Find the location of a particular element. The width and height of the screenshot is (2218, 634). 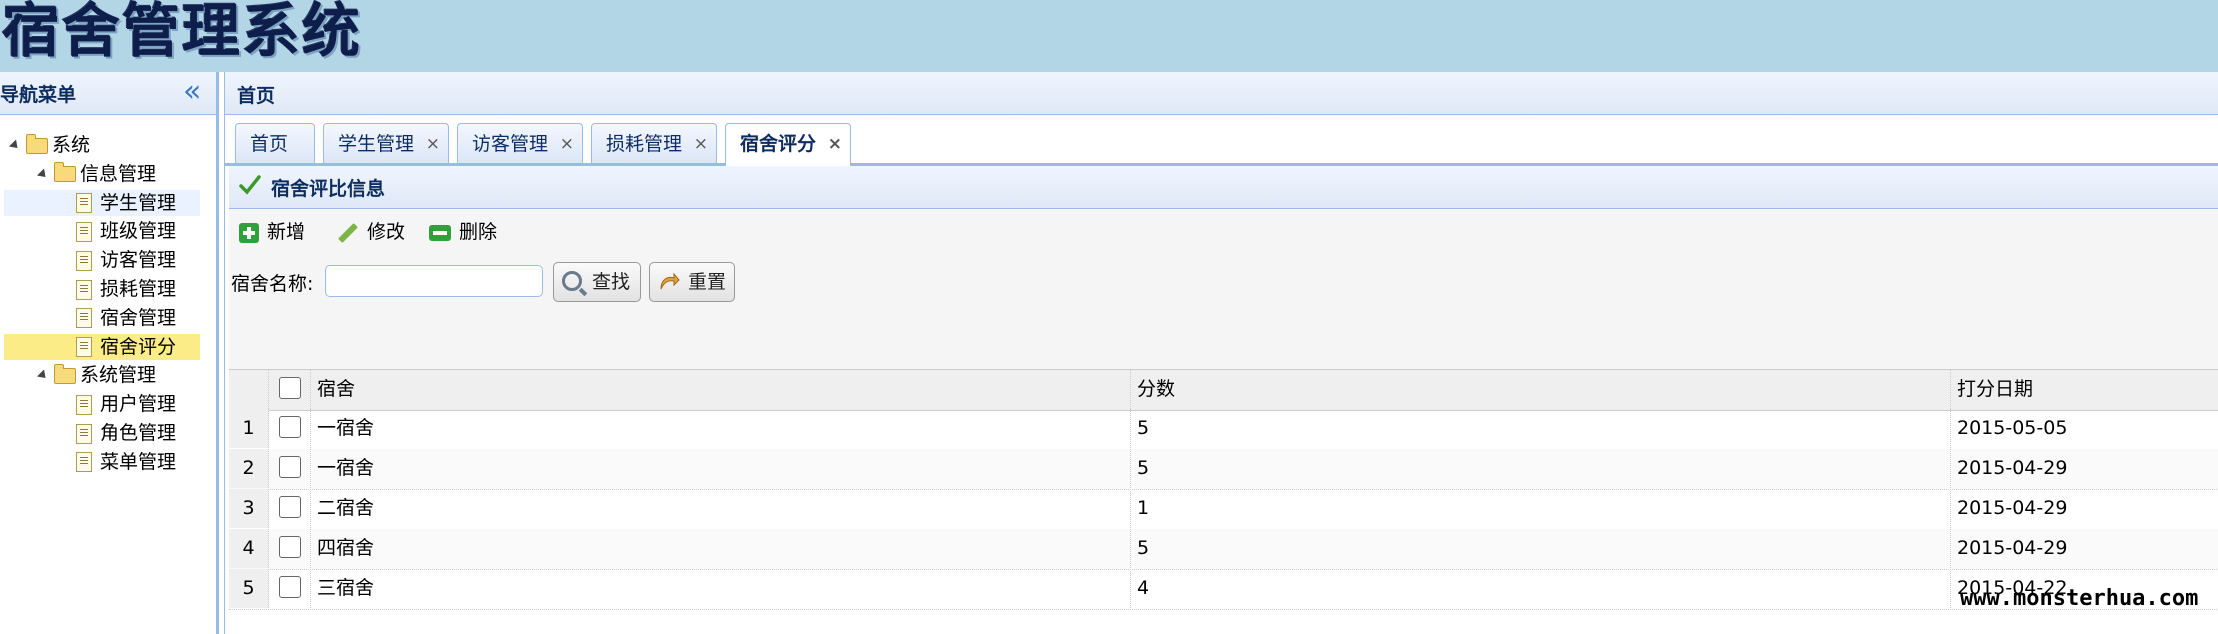

tree-item: 角色管理 is located at coordinates (102, 433).